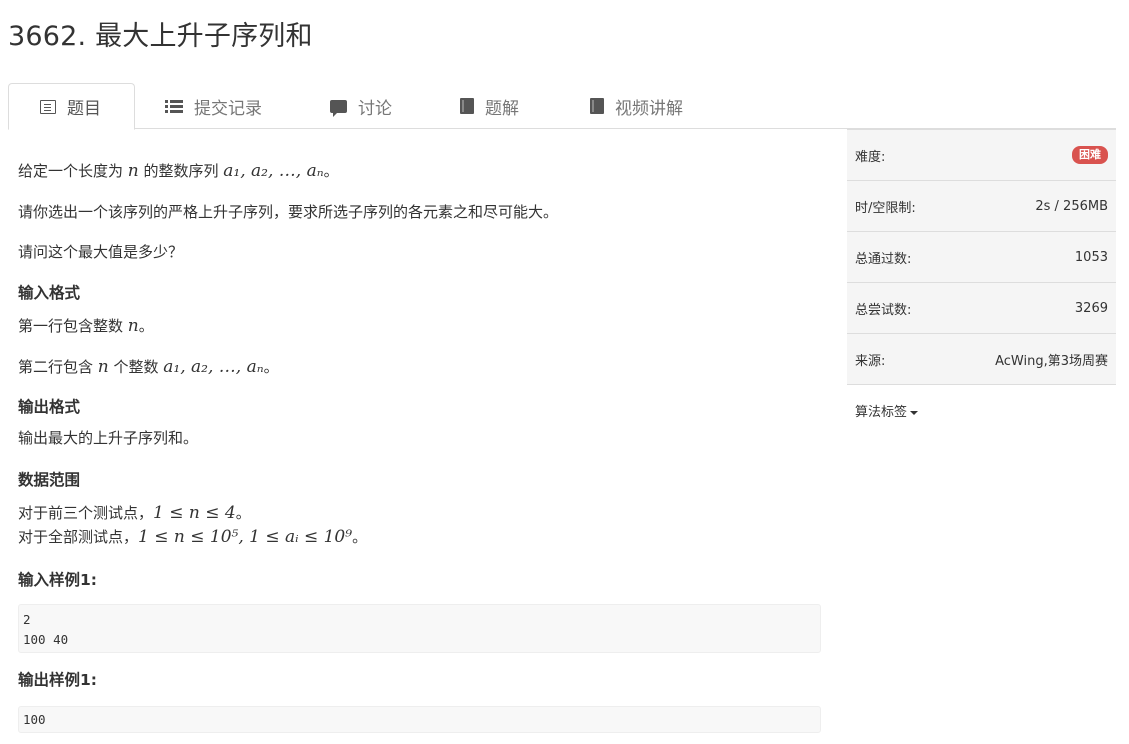 This screenshot has height=744, width=1129. Describe the element at coordinates (981, 206) in the screenshot. I see `limits-row: 时/空限制: 2s / 256MB` at that location.